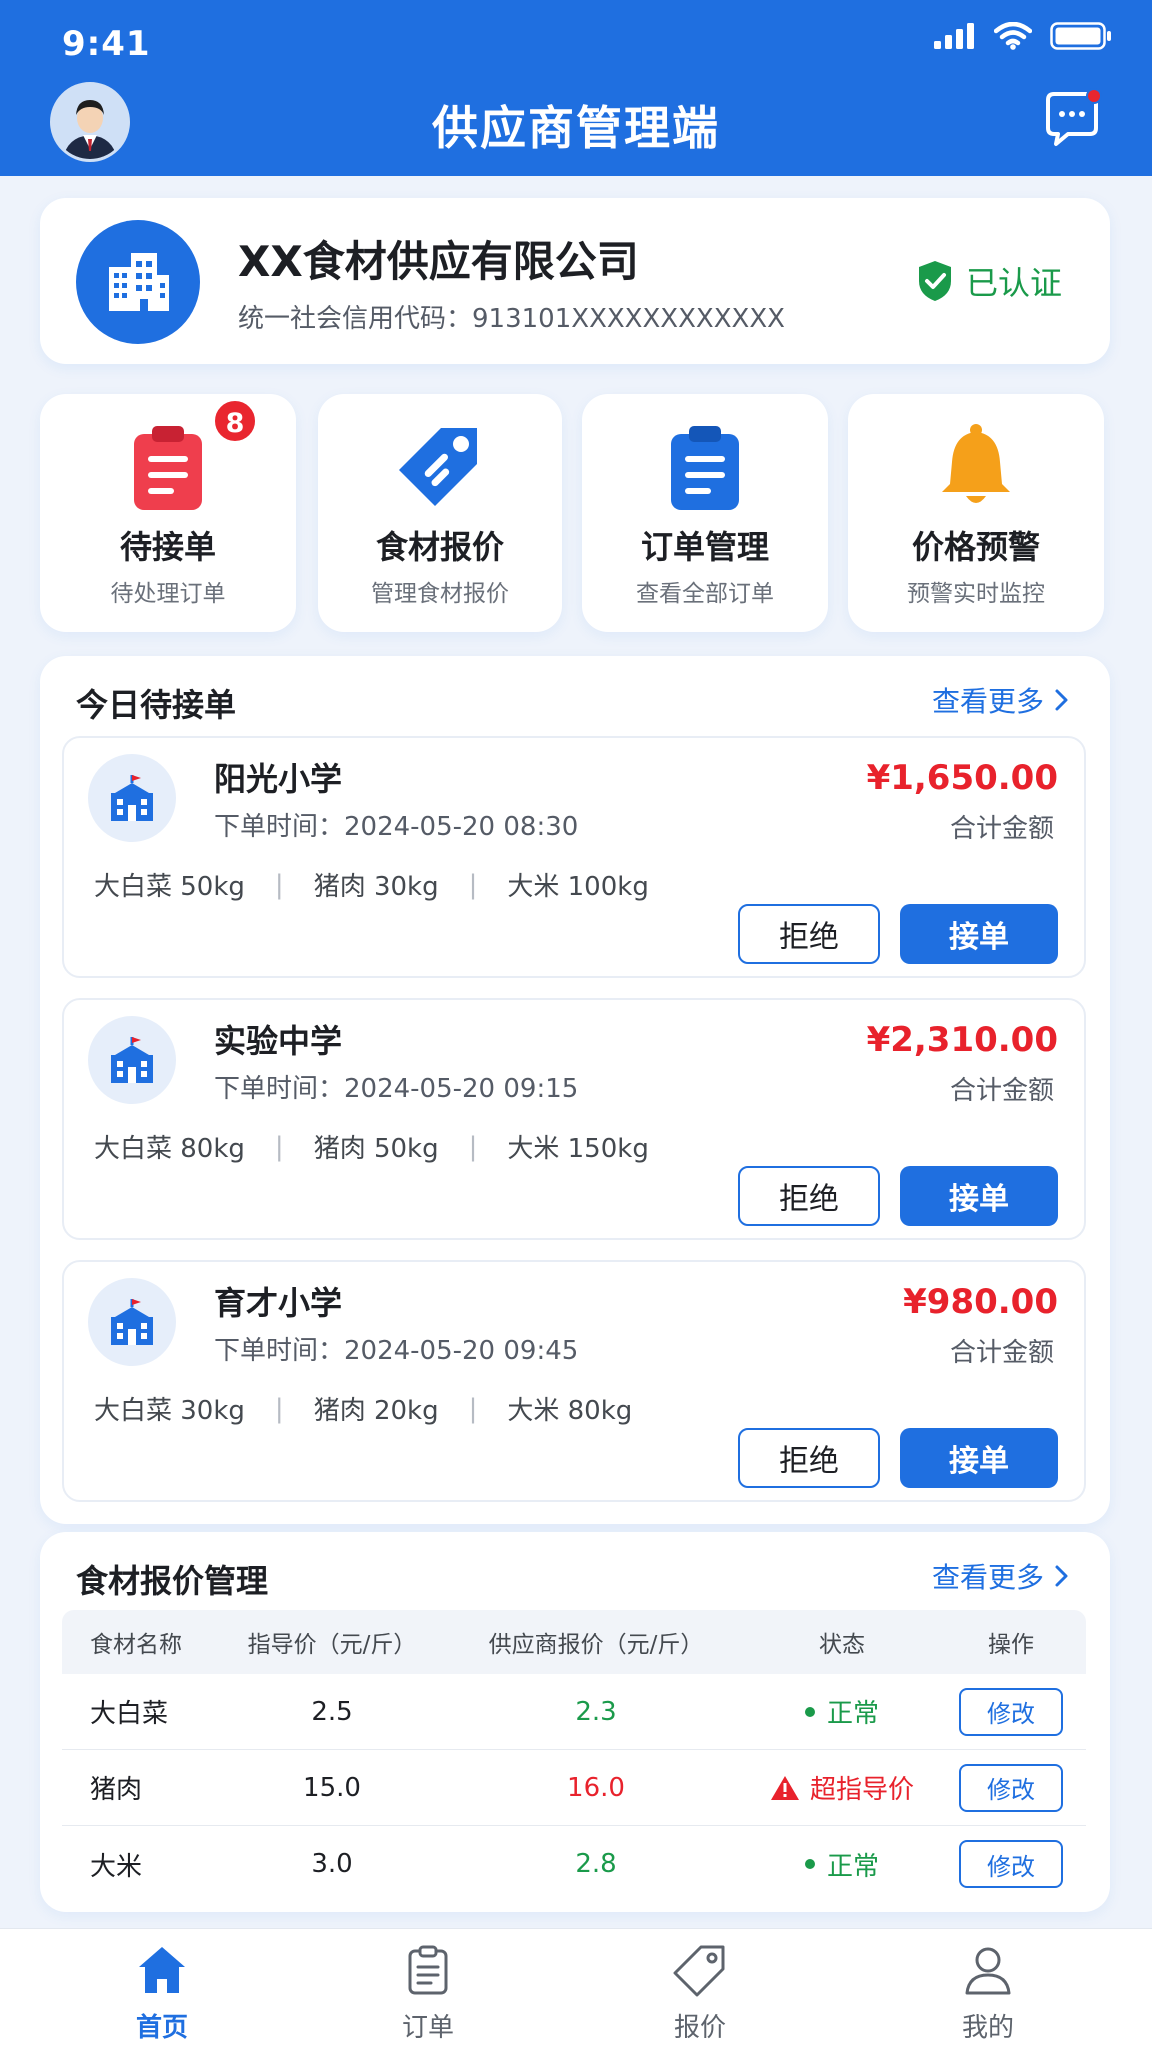  What do you see at coordinates (576, 1988) in the screenshot?
I see `bottom-tab-bar: 首页 订单 报价 我的` at bounding box center [576, 1988].